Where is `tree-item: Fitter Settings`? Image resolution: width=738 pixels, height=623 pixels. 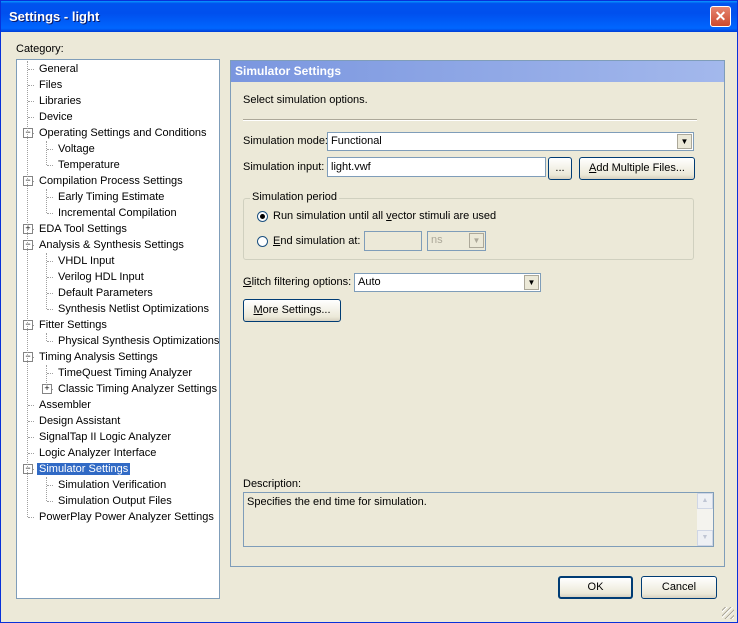 tree-item: Fitter Settings is located at coordinates (73, 325).